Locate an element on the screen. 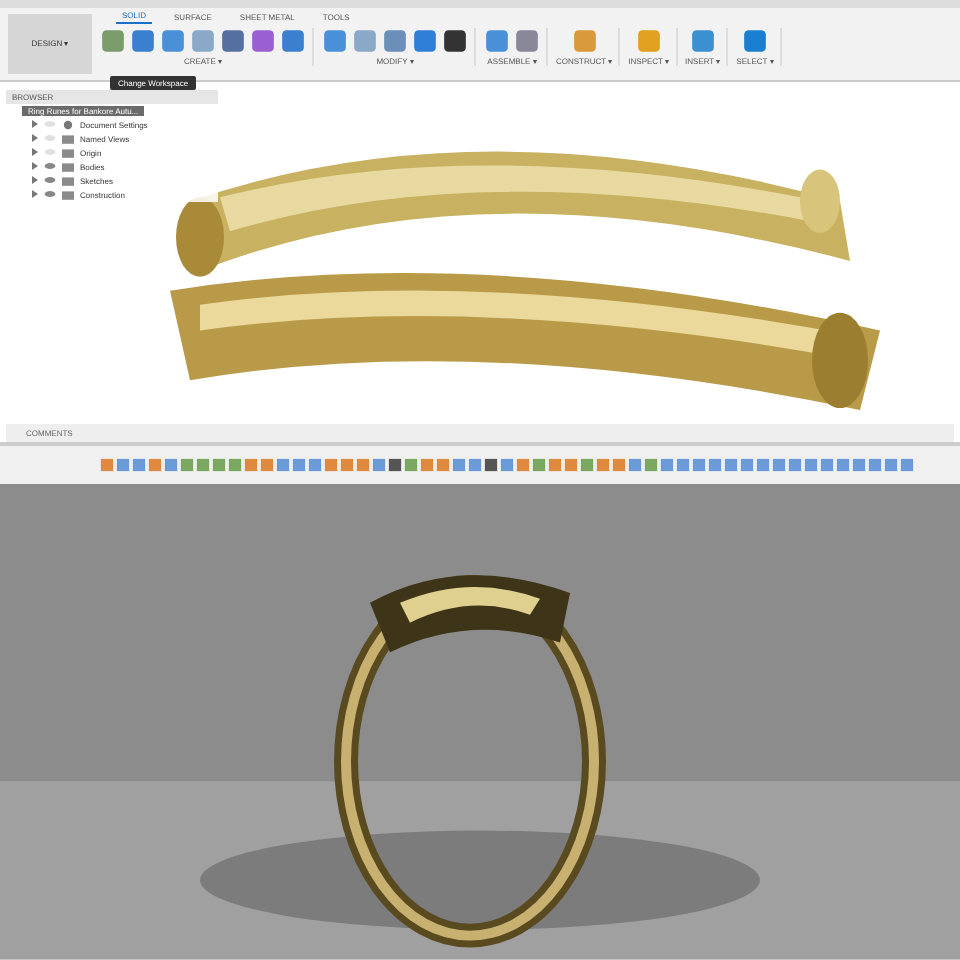 The height and width of the screenshot is (960, 960). gear-icon is located at coordinates (68, 124).